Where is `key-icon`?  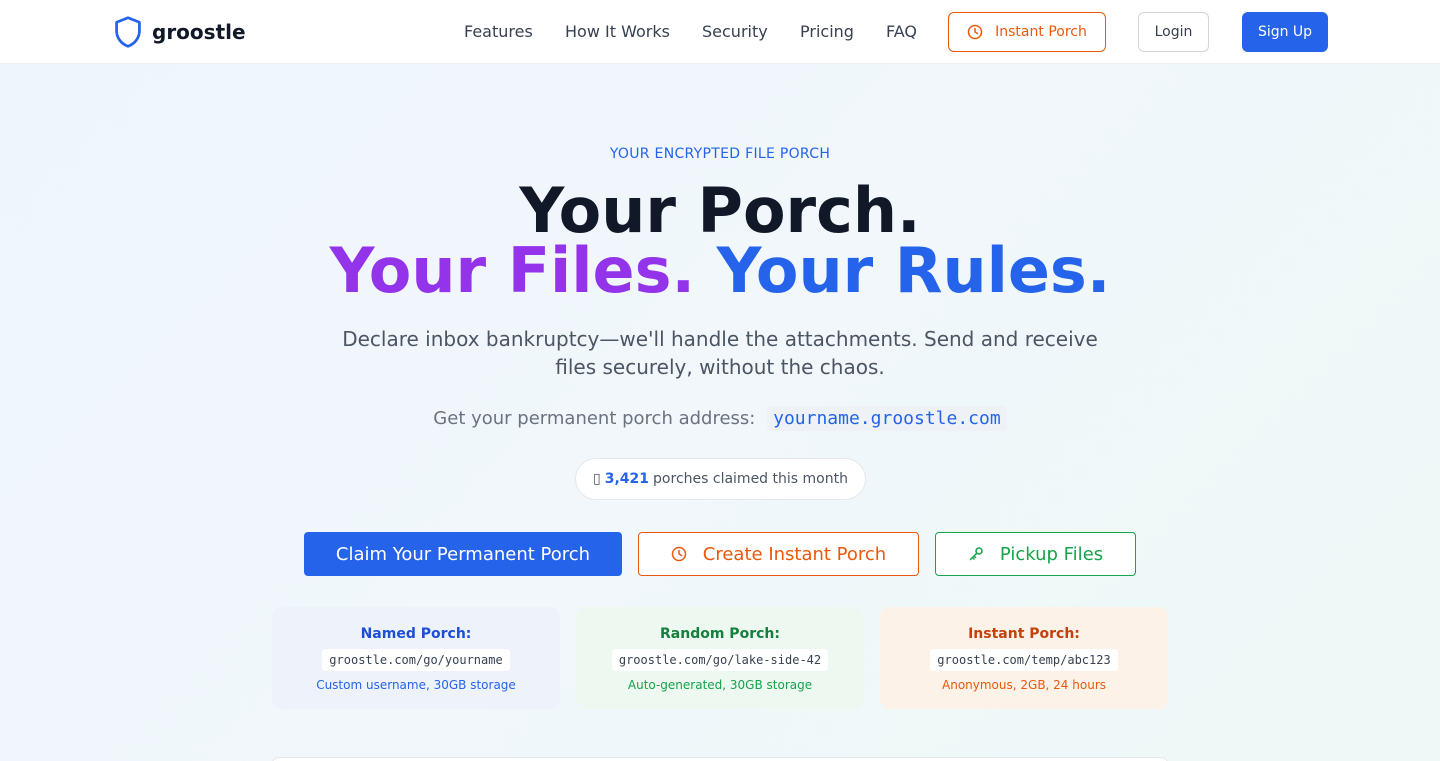
key-icon is located at coordinates (976, 554).